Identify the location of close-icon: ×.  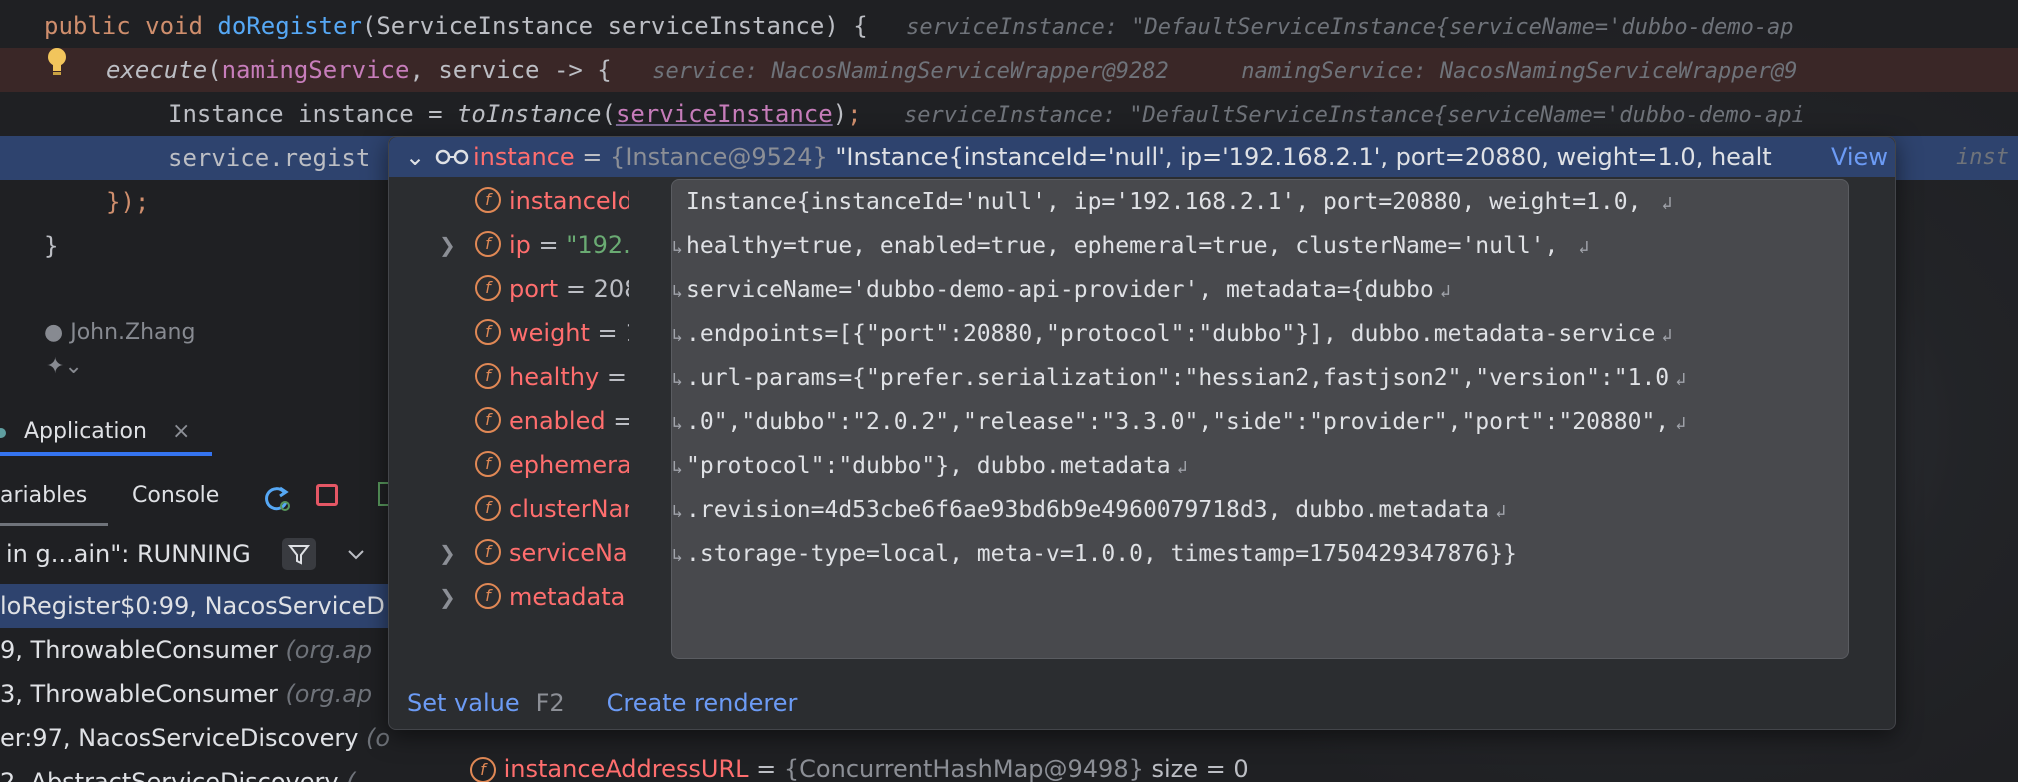
(181, 432).